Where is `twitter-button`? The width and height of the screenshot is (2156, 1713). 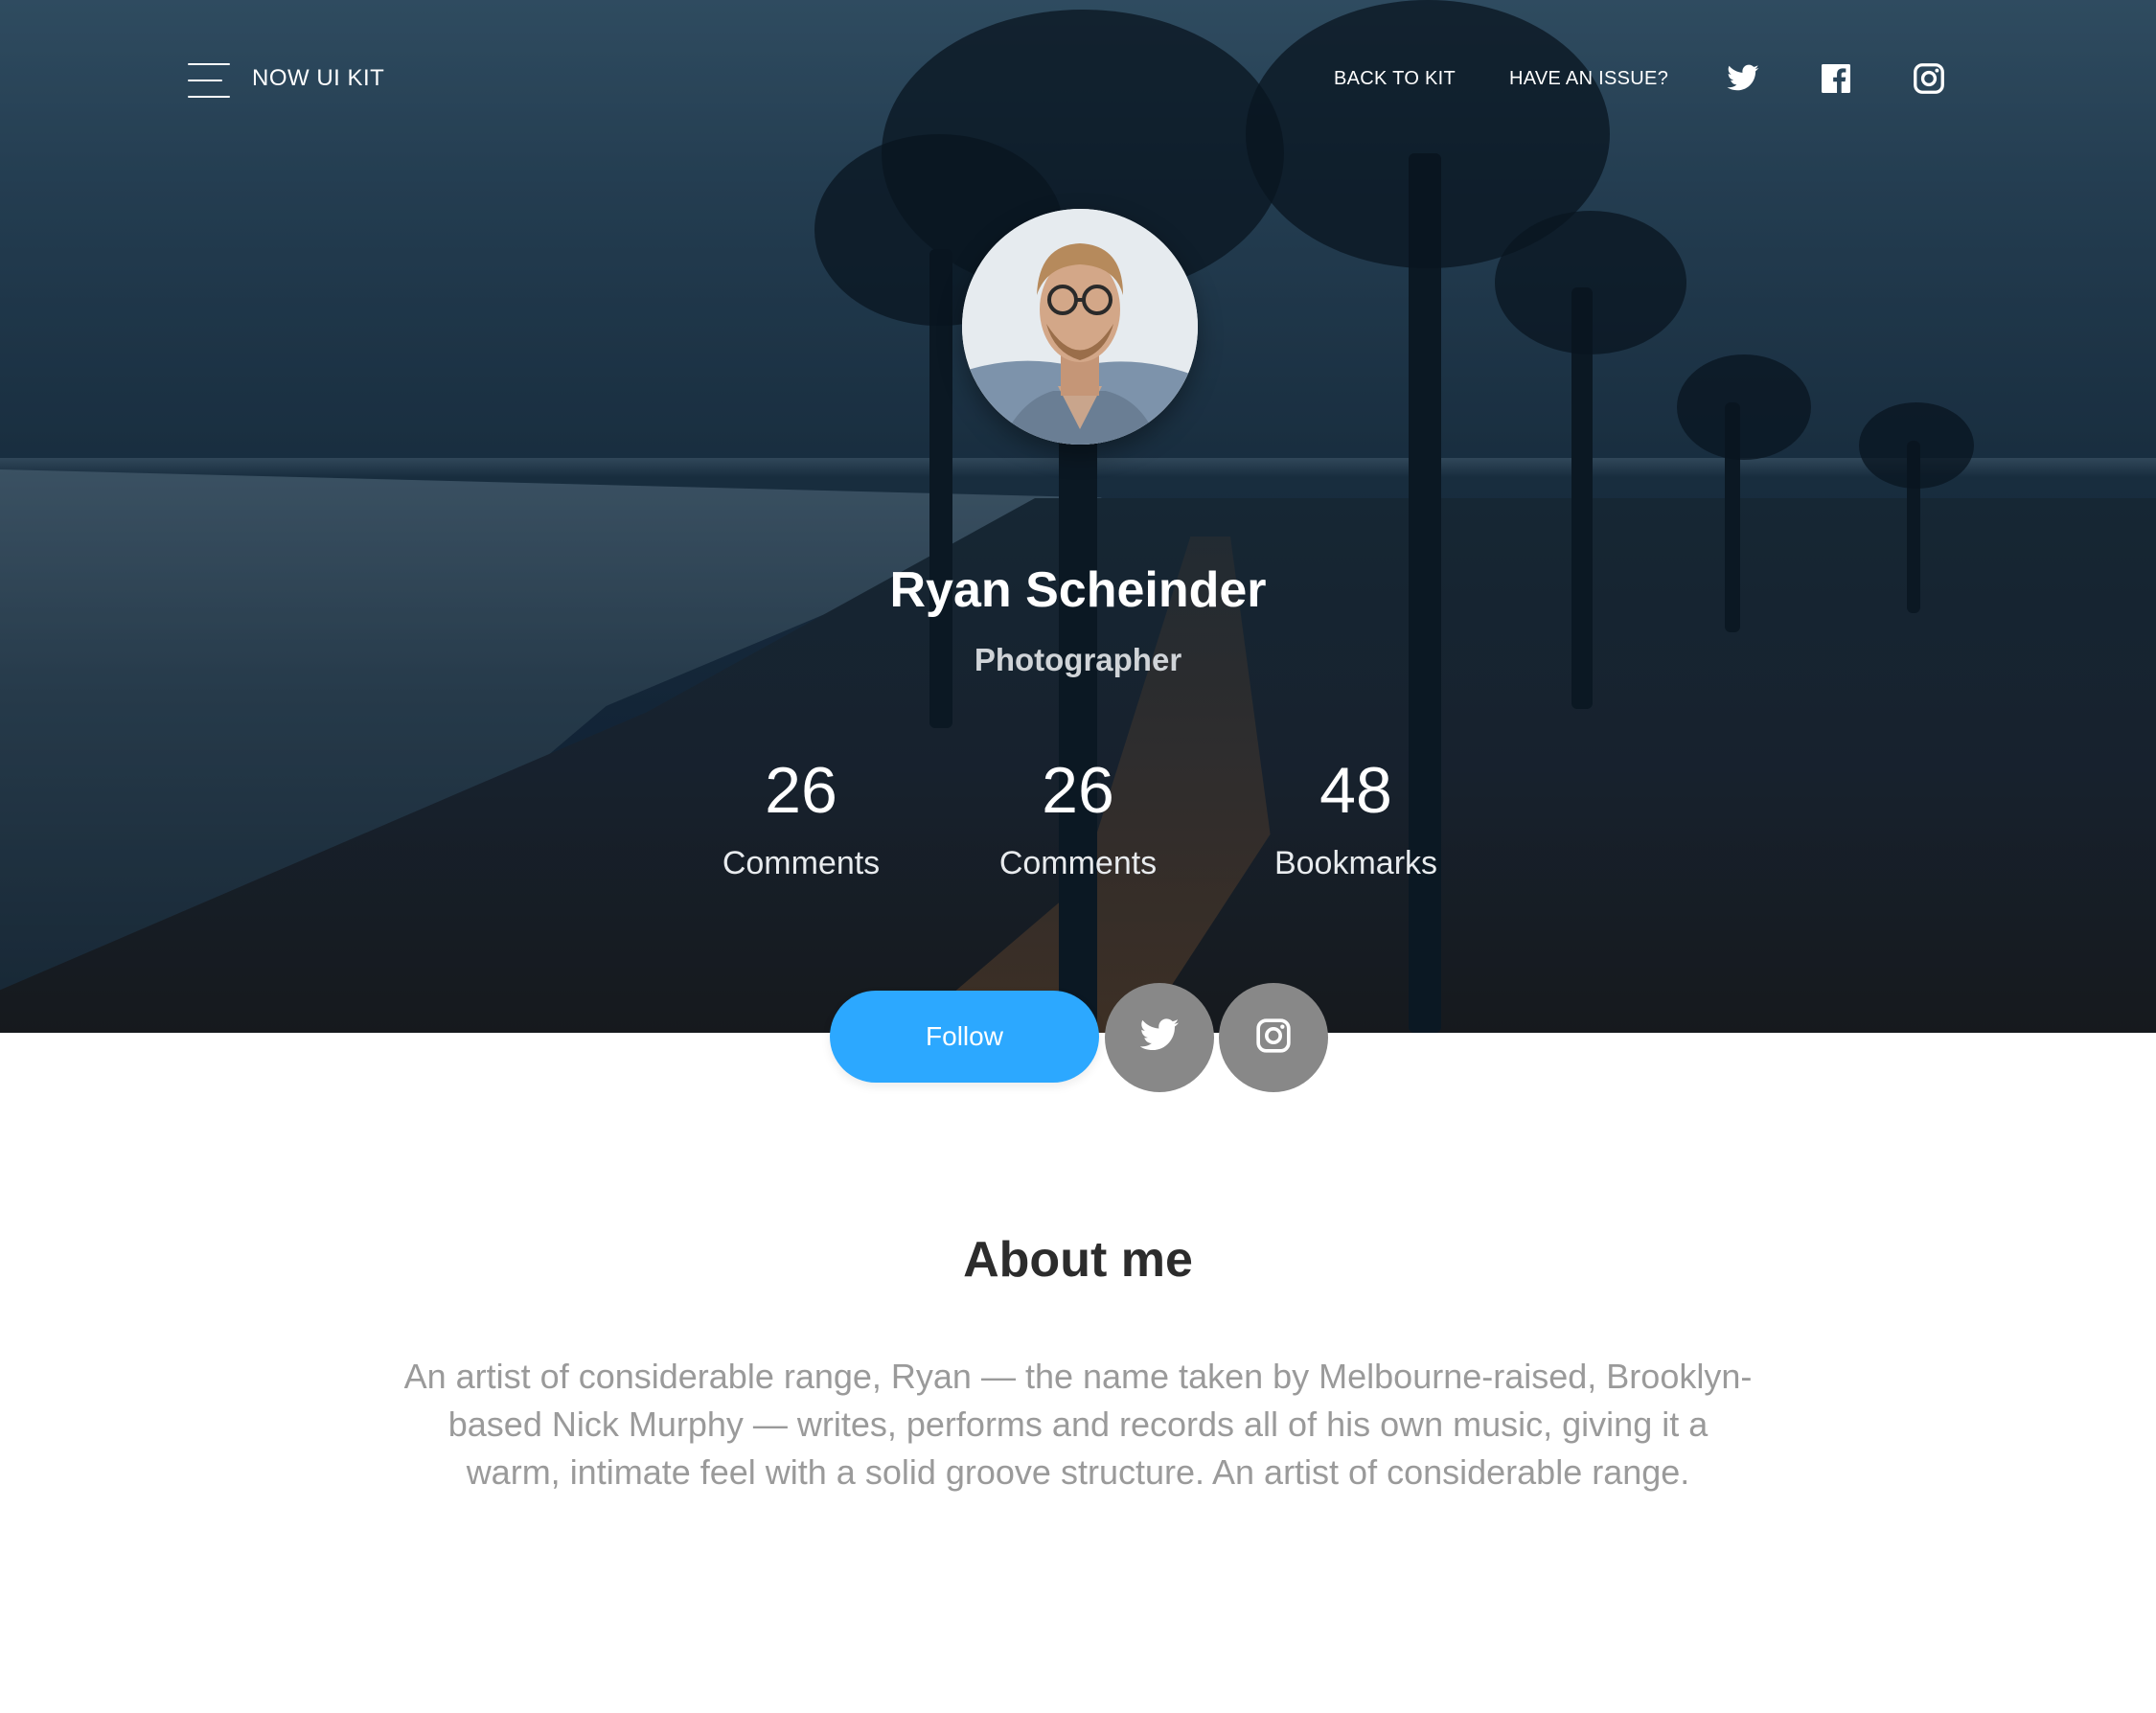
twitter-button is located at coordinates (1159, 1037).